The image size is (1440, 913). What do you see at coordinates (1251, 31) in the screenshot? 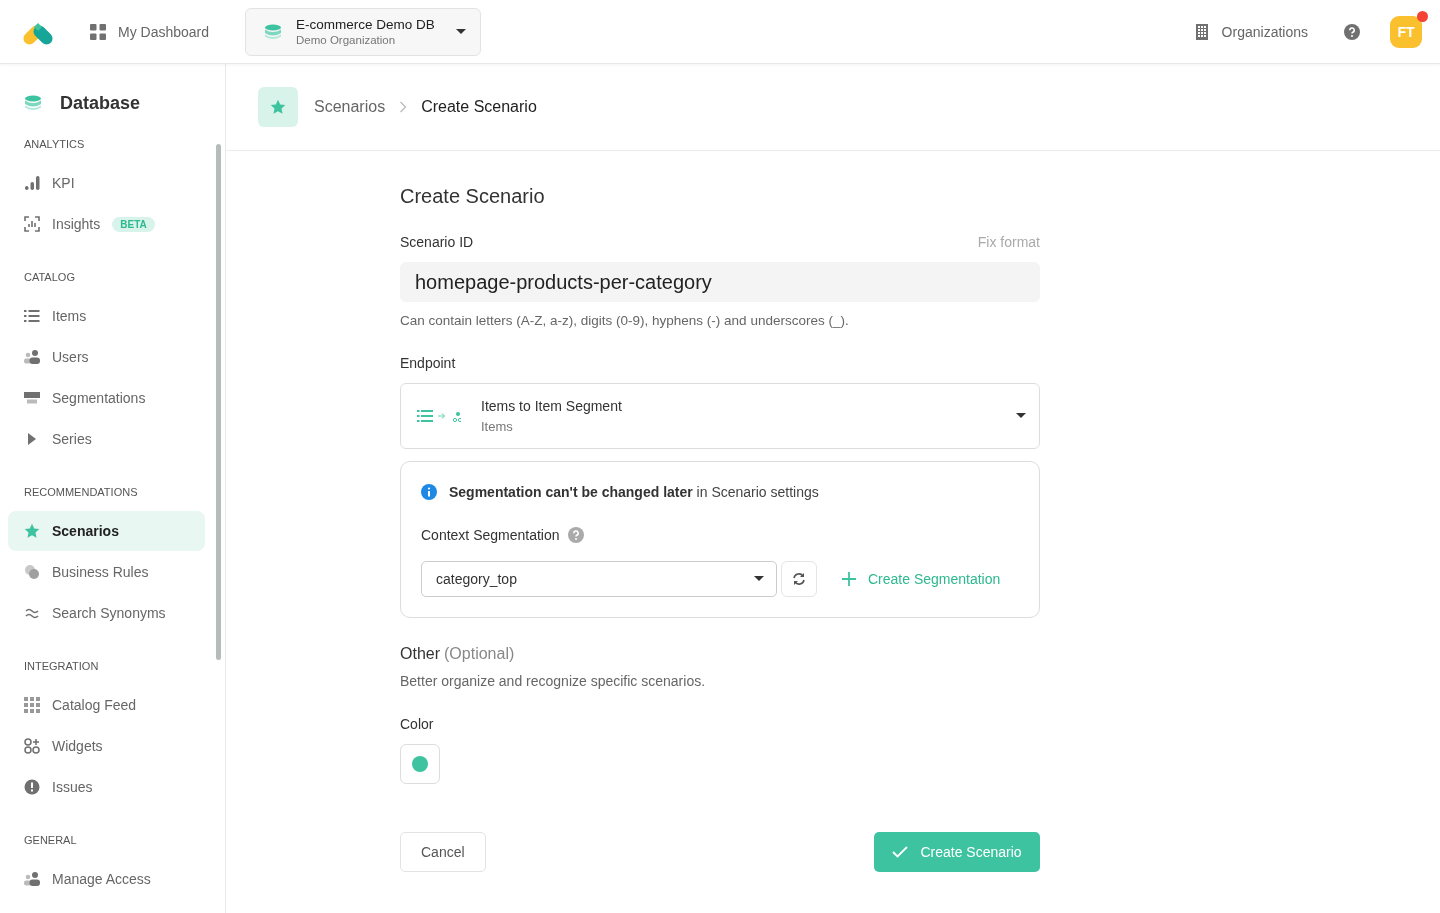
I see `organizations-link: Organizations` at bounding box center [1251, 31].